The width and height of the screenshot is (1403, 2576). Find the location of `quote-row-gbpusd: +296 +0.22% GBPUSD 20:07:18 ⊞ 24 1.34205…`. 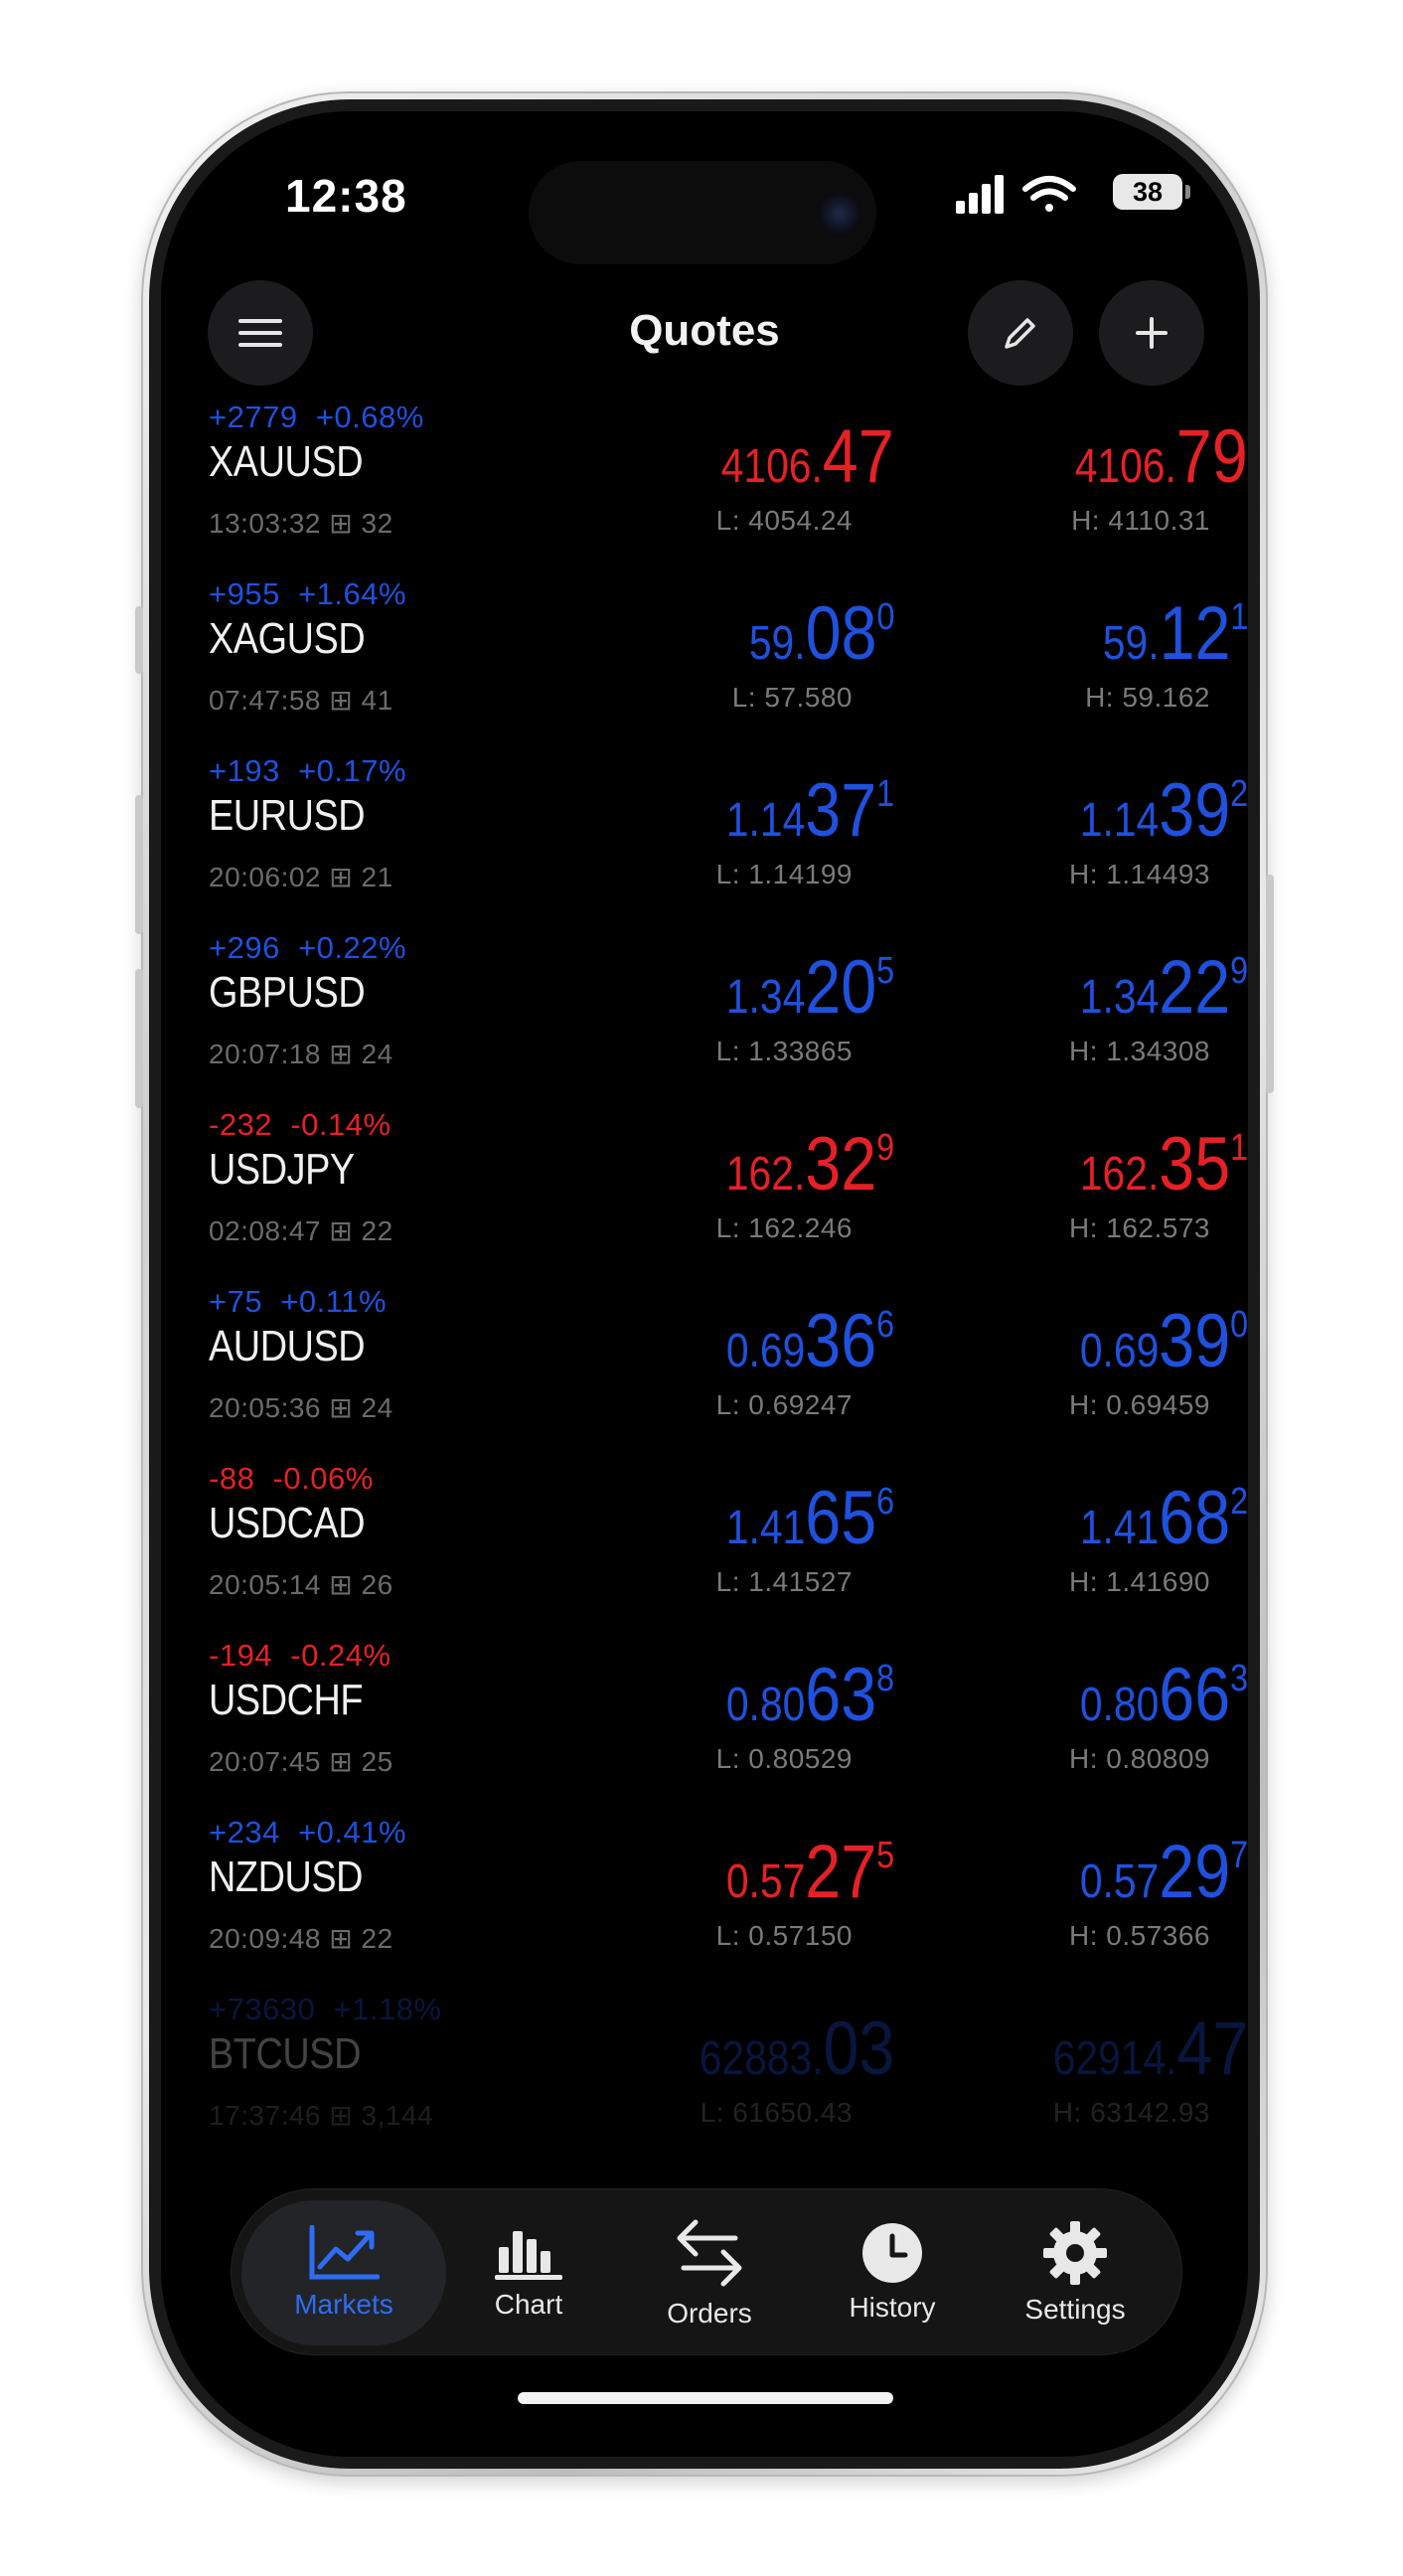

quote-row-gbpusd: +296 +0.22% GBPUSD 20:07:18 ⊞ 24 1.34205… is located at coordinates (705, 1018).